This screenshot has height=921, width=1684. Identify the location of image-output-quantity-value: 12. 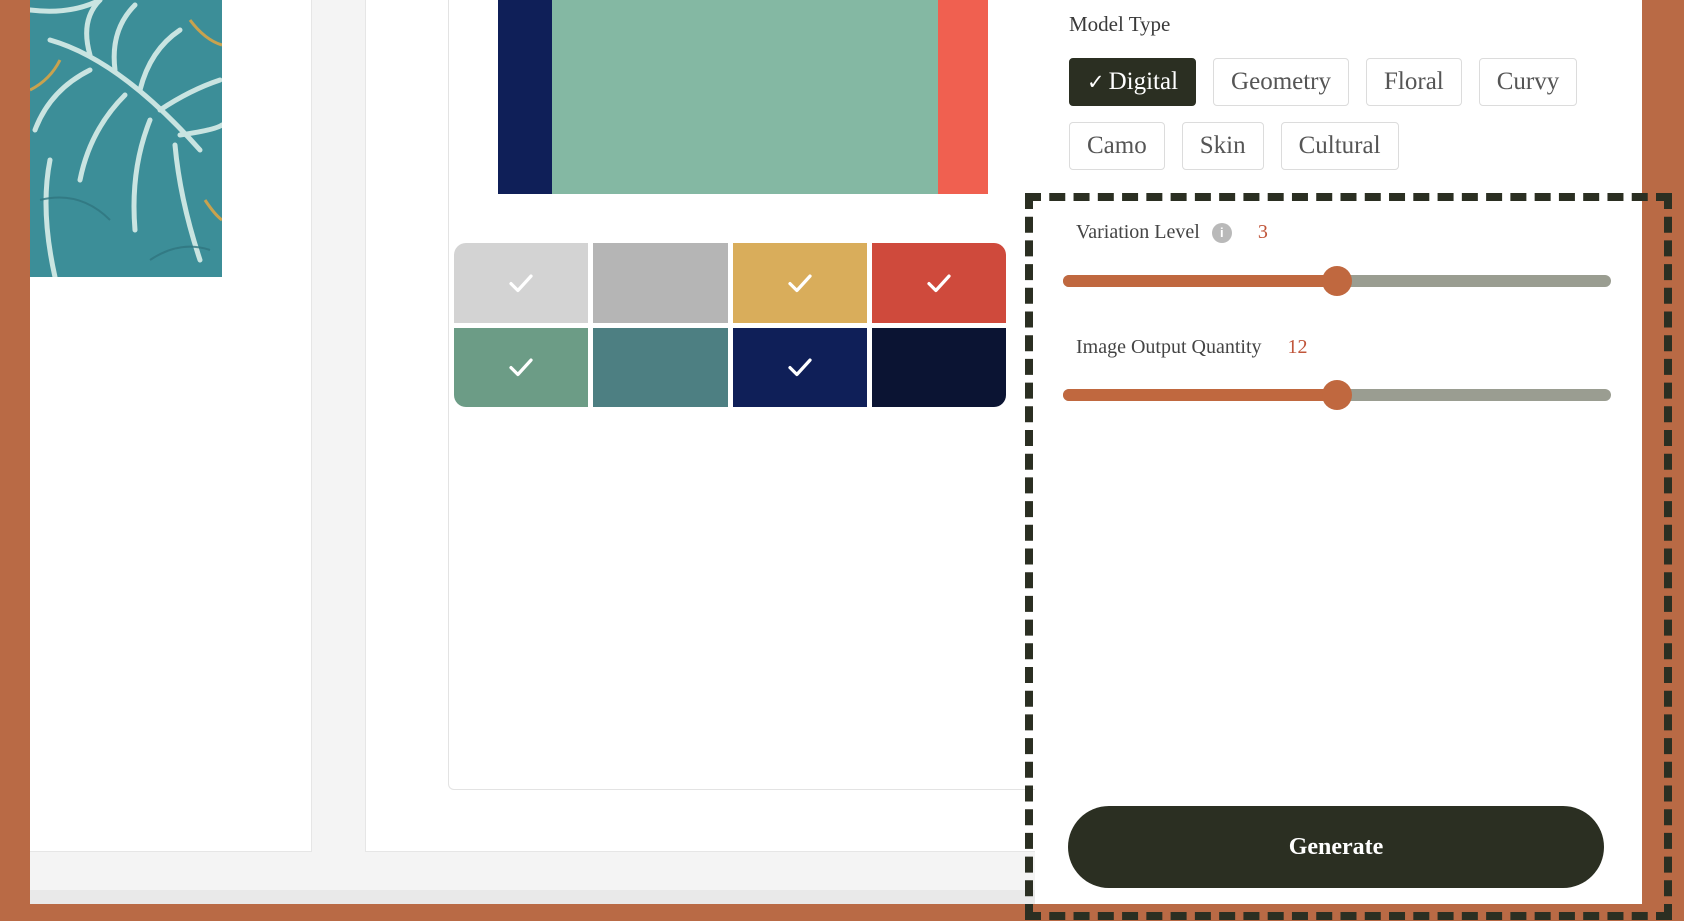
(1297, 347).